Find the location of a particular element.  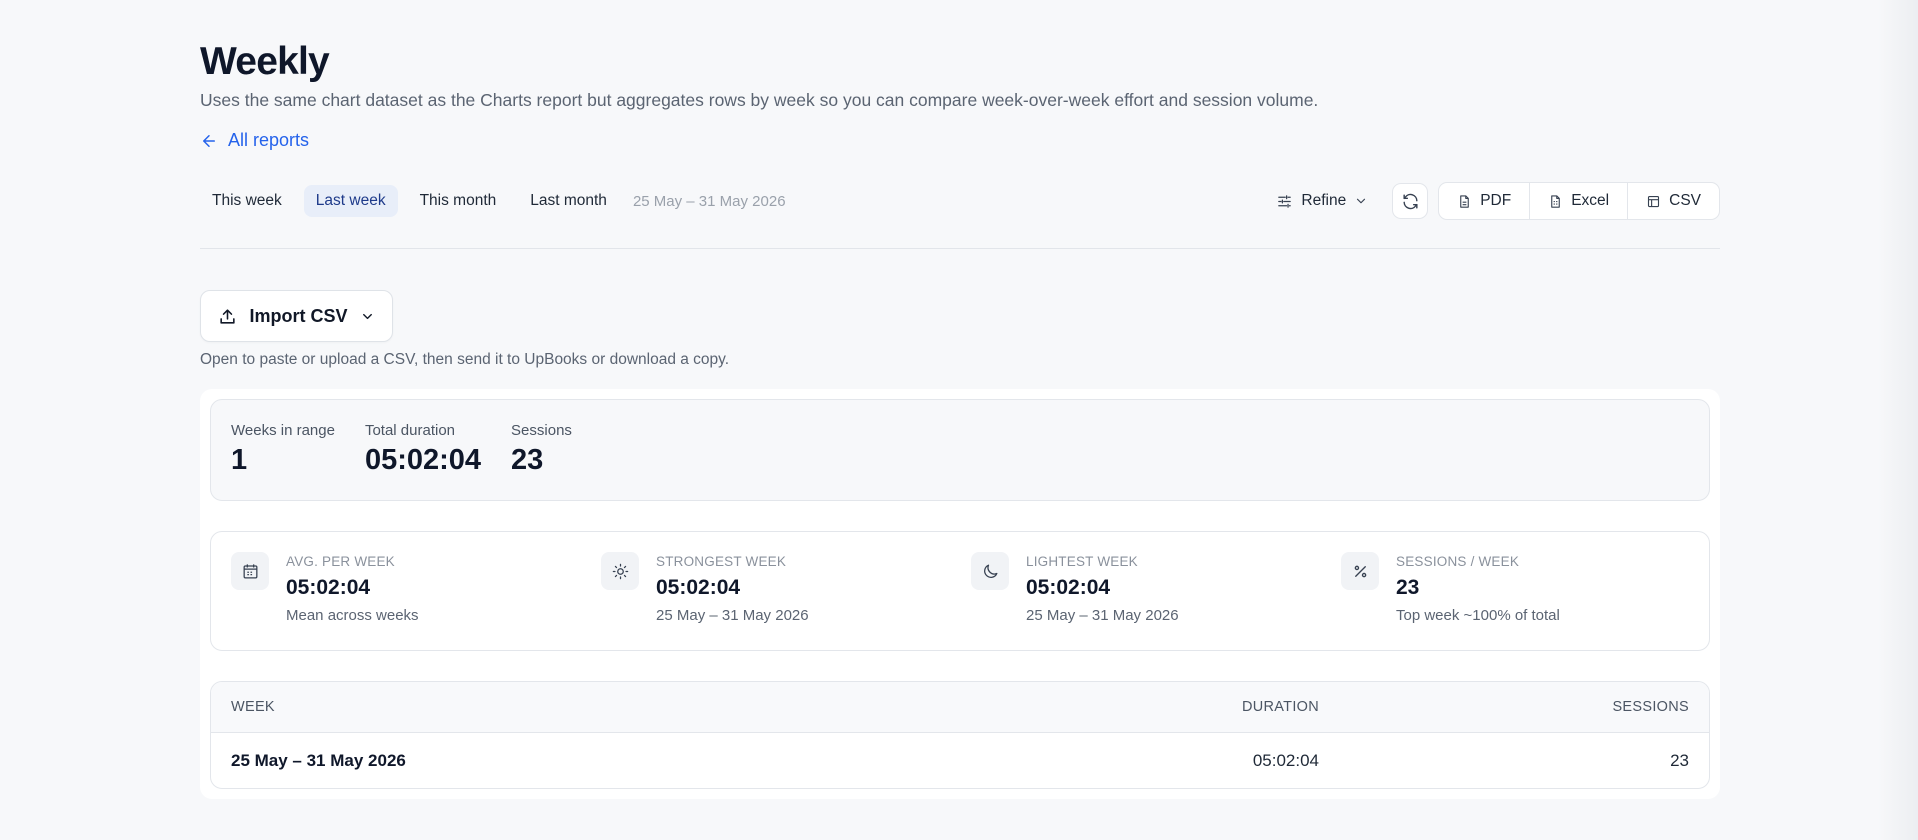

page-title: Weekly is located at coordinates (265, 61).